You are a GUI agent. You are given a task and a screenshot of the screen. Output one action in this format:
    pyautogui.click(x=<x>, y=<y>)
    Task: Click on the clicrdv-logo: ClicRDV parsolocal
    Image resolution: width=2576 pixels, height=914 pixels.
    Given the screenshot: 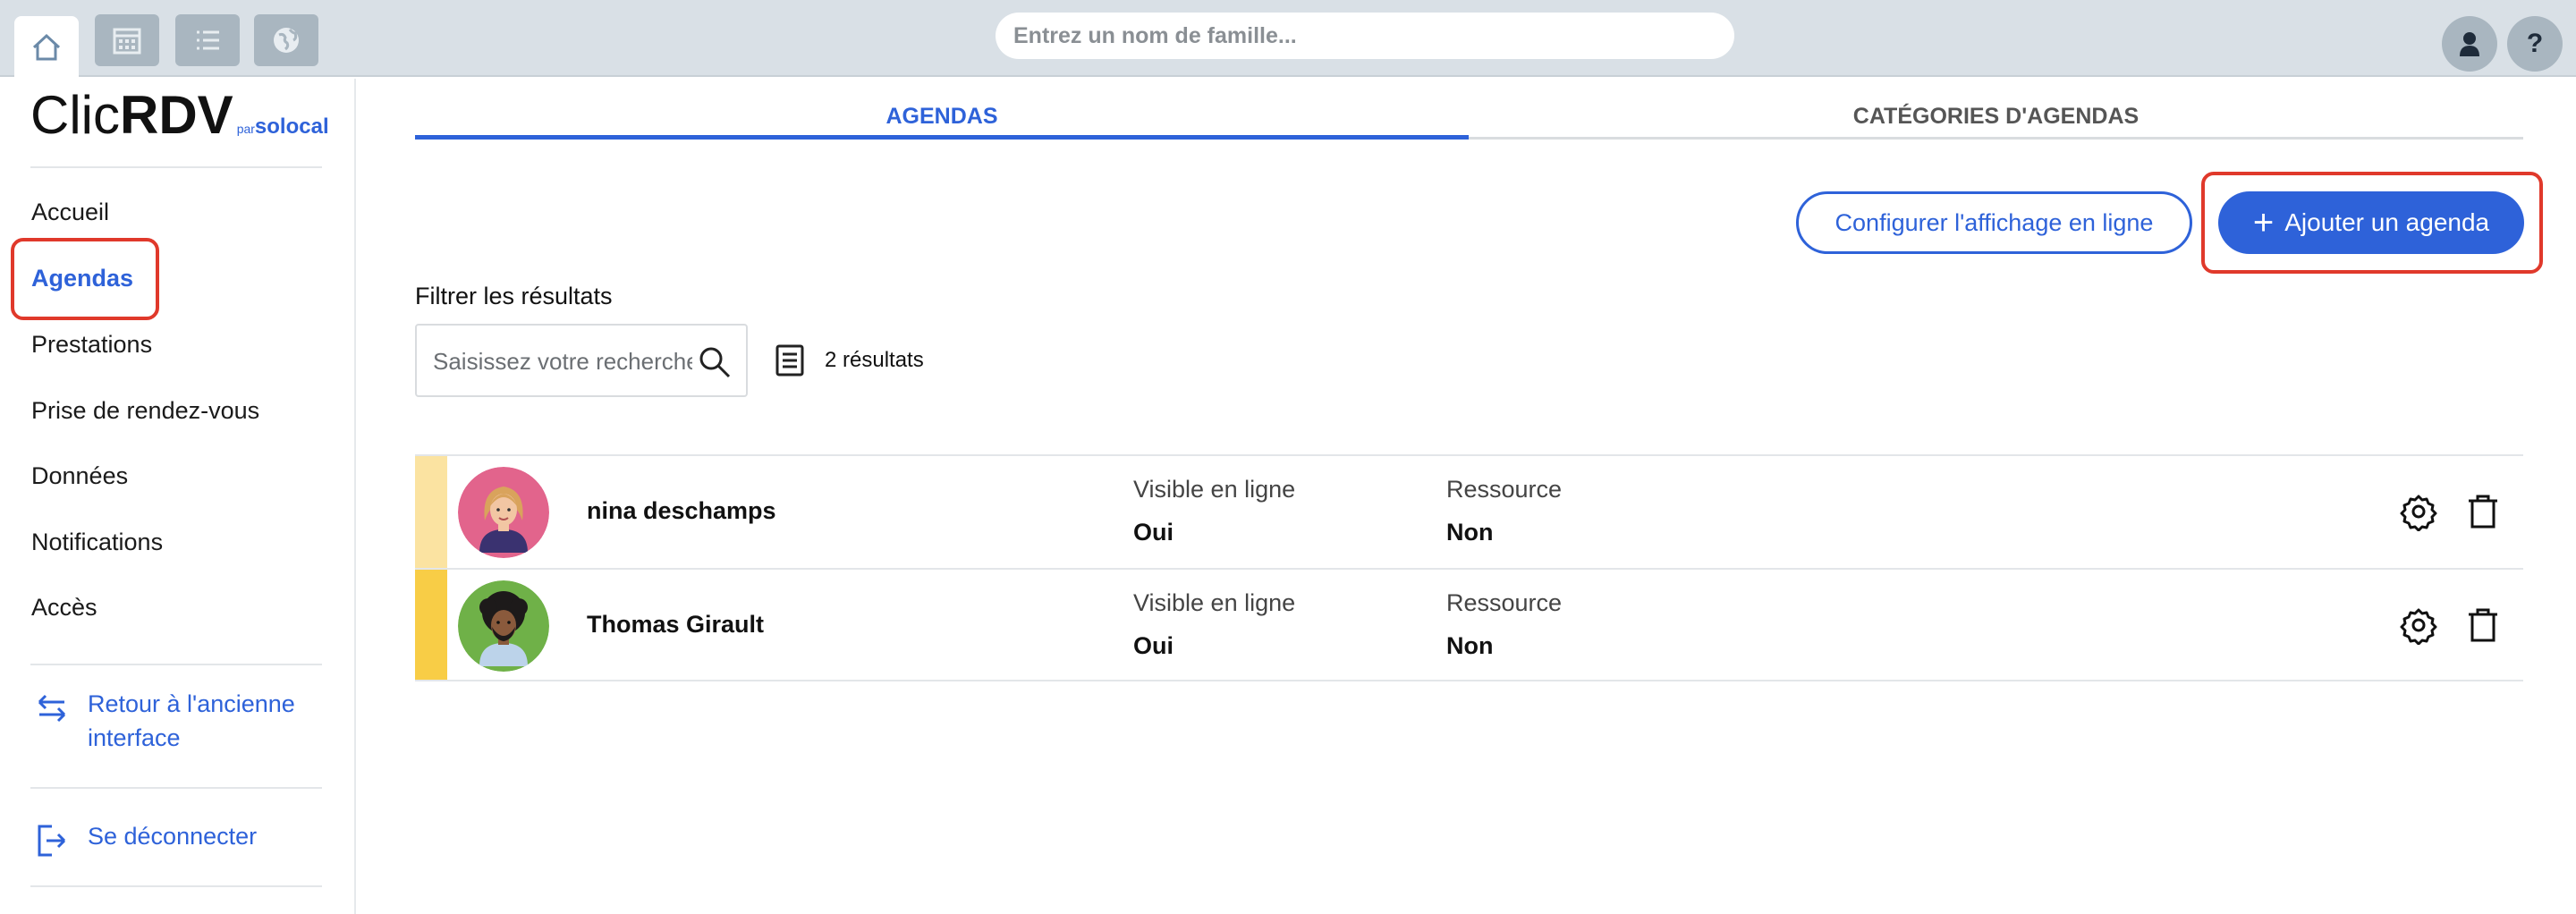 What is the action you would take?
    pyautogui.click(x=179, y=115)
    